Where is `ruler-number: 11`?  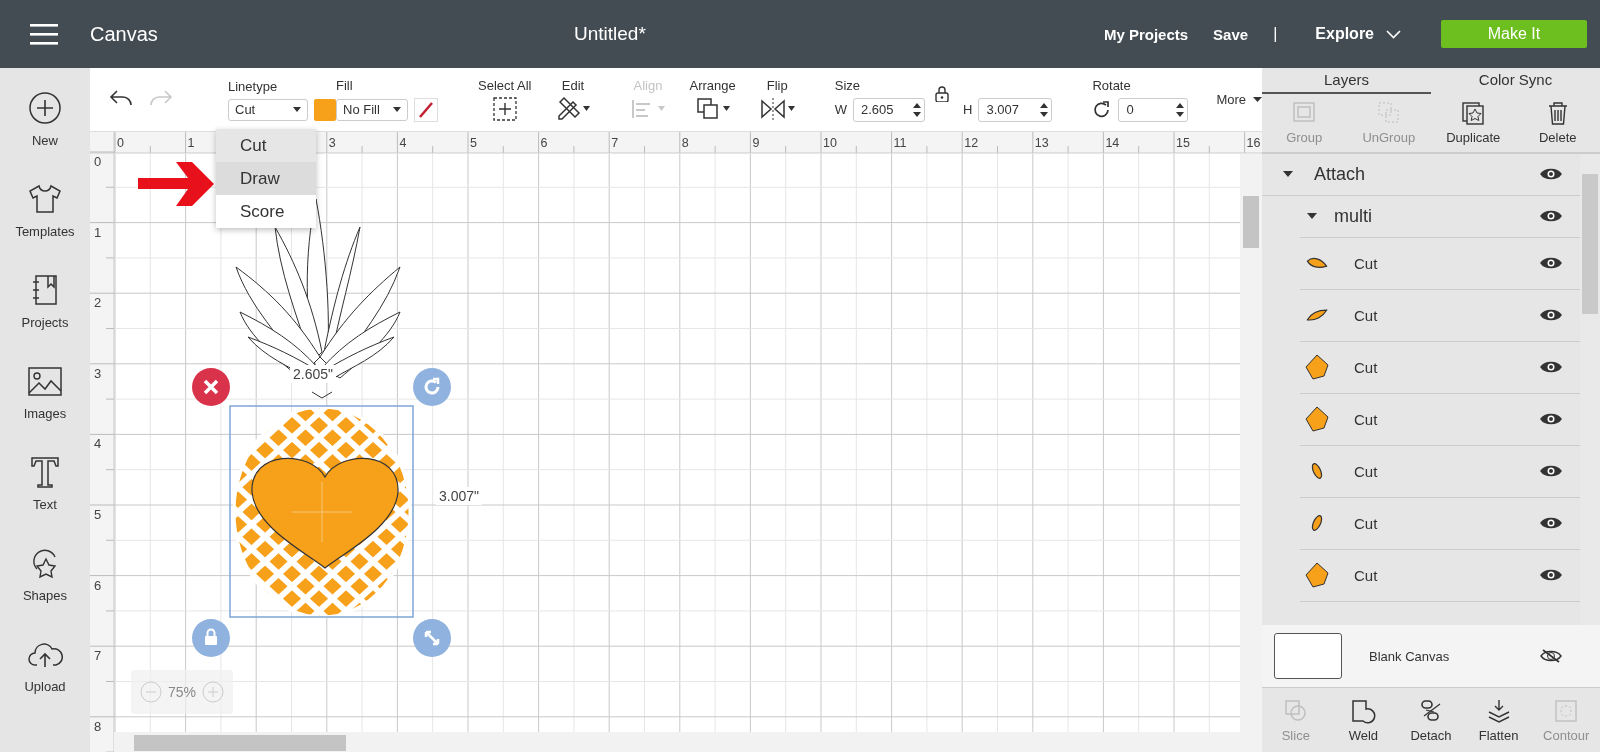
ruler-number: 11 is located at coordinates (900, 143).